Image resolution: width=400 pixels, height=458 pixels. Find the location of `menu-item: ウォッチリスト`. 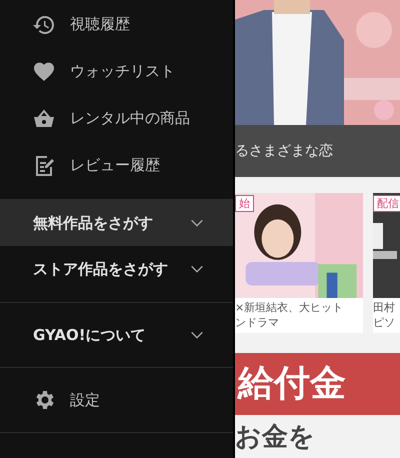

menu-item: ウォッチリスト is located at coordinates (116, 71).